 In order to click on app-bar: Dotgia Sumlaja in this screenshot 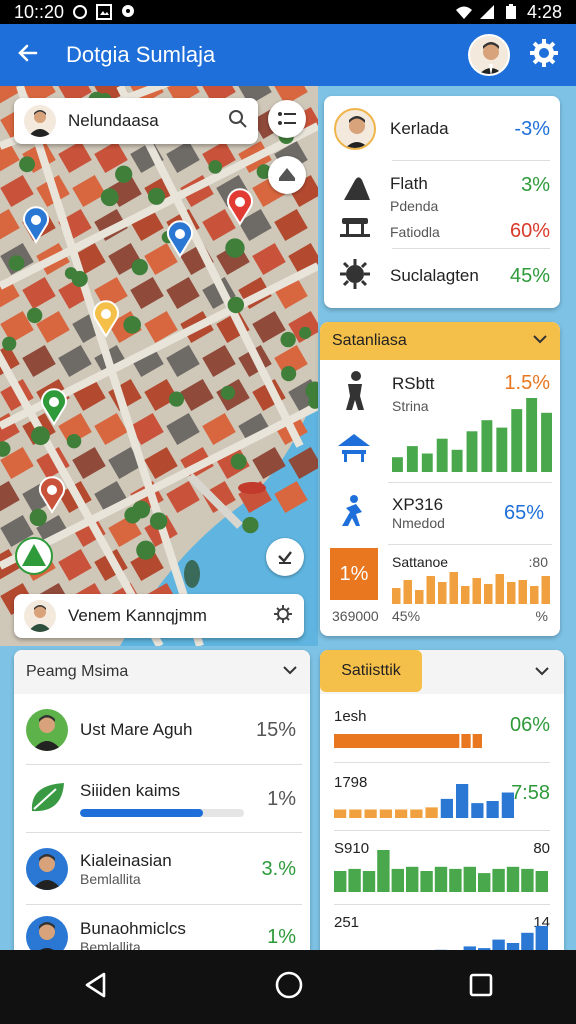, I will do `click(288, 55)`.